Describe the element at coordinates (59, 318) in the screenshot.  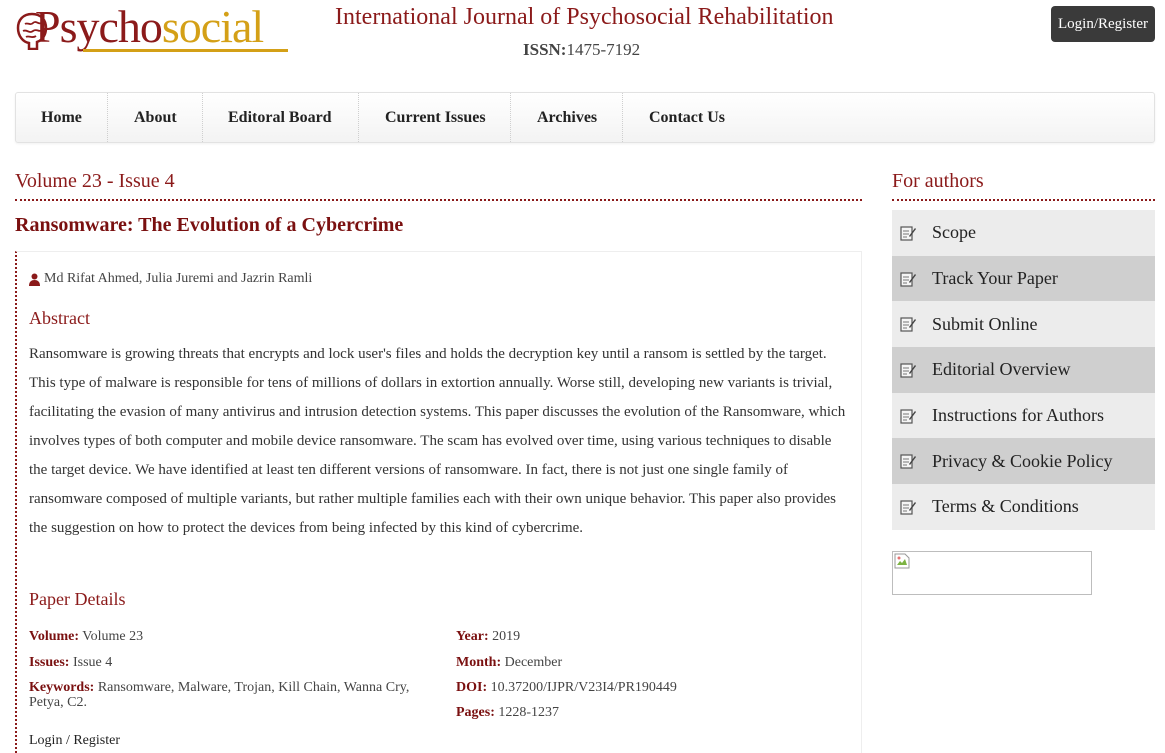
I see `abstract-heading: Abstract` at that location.